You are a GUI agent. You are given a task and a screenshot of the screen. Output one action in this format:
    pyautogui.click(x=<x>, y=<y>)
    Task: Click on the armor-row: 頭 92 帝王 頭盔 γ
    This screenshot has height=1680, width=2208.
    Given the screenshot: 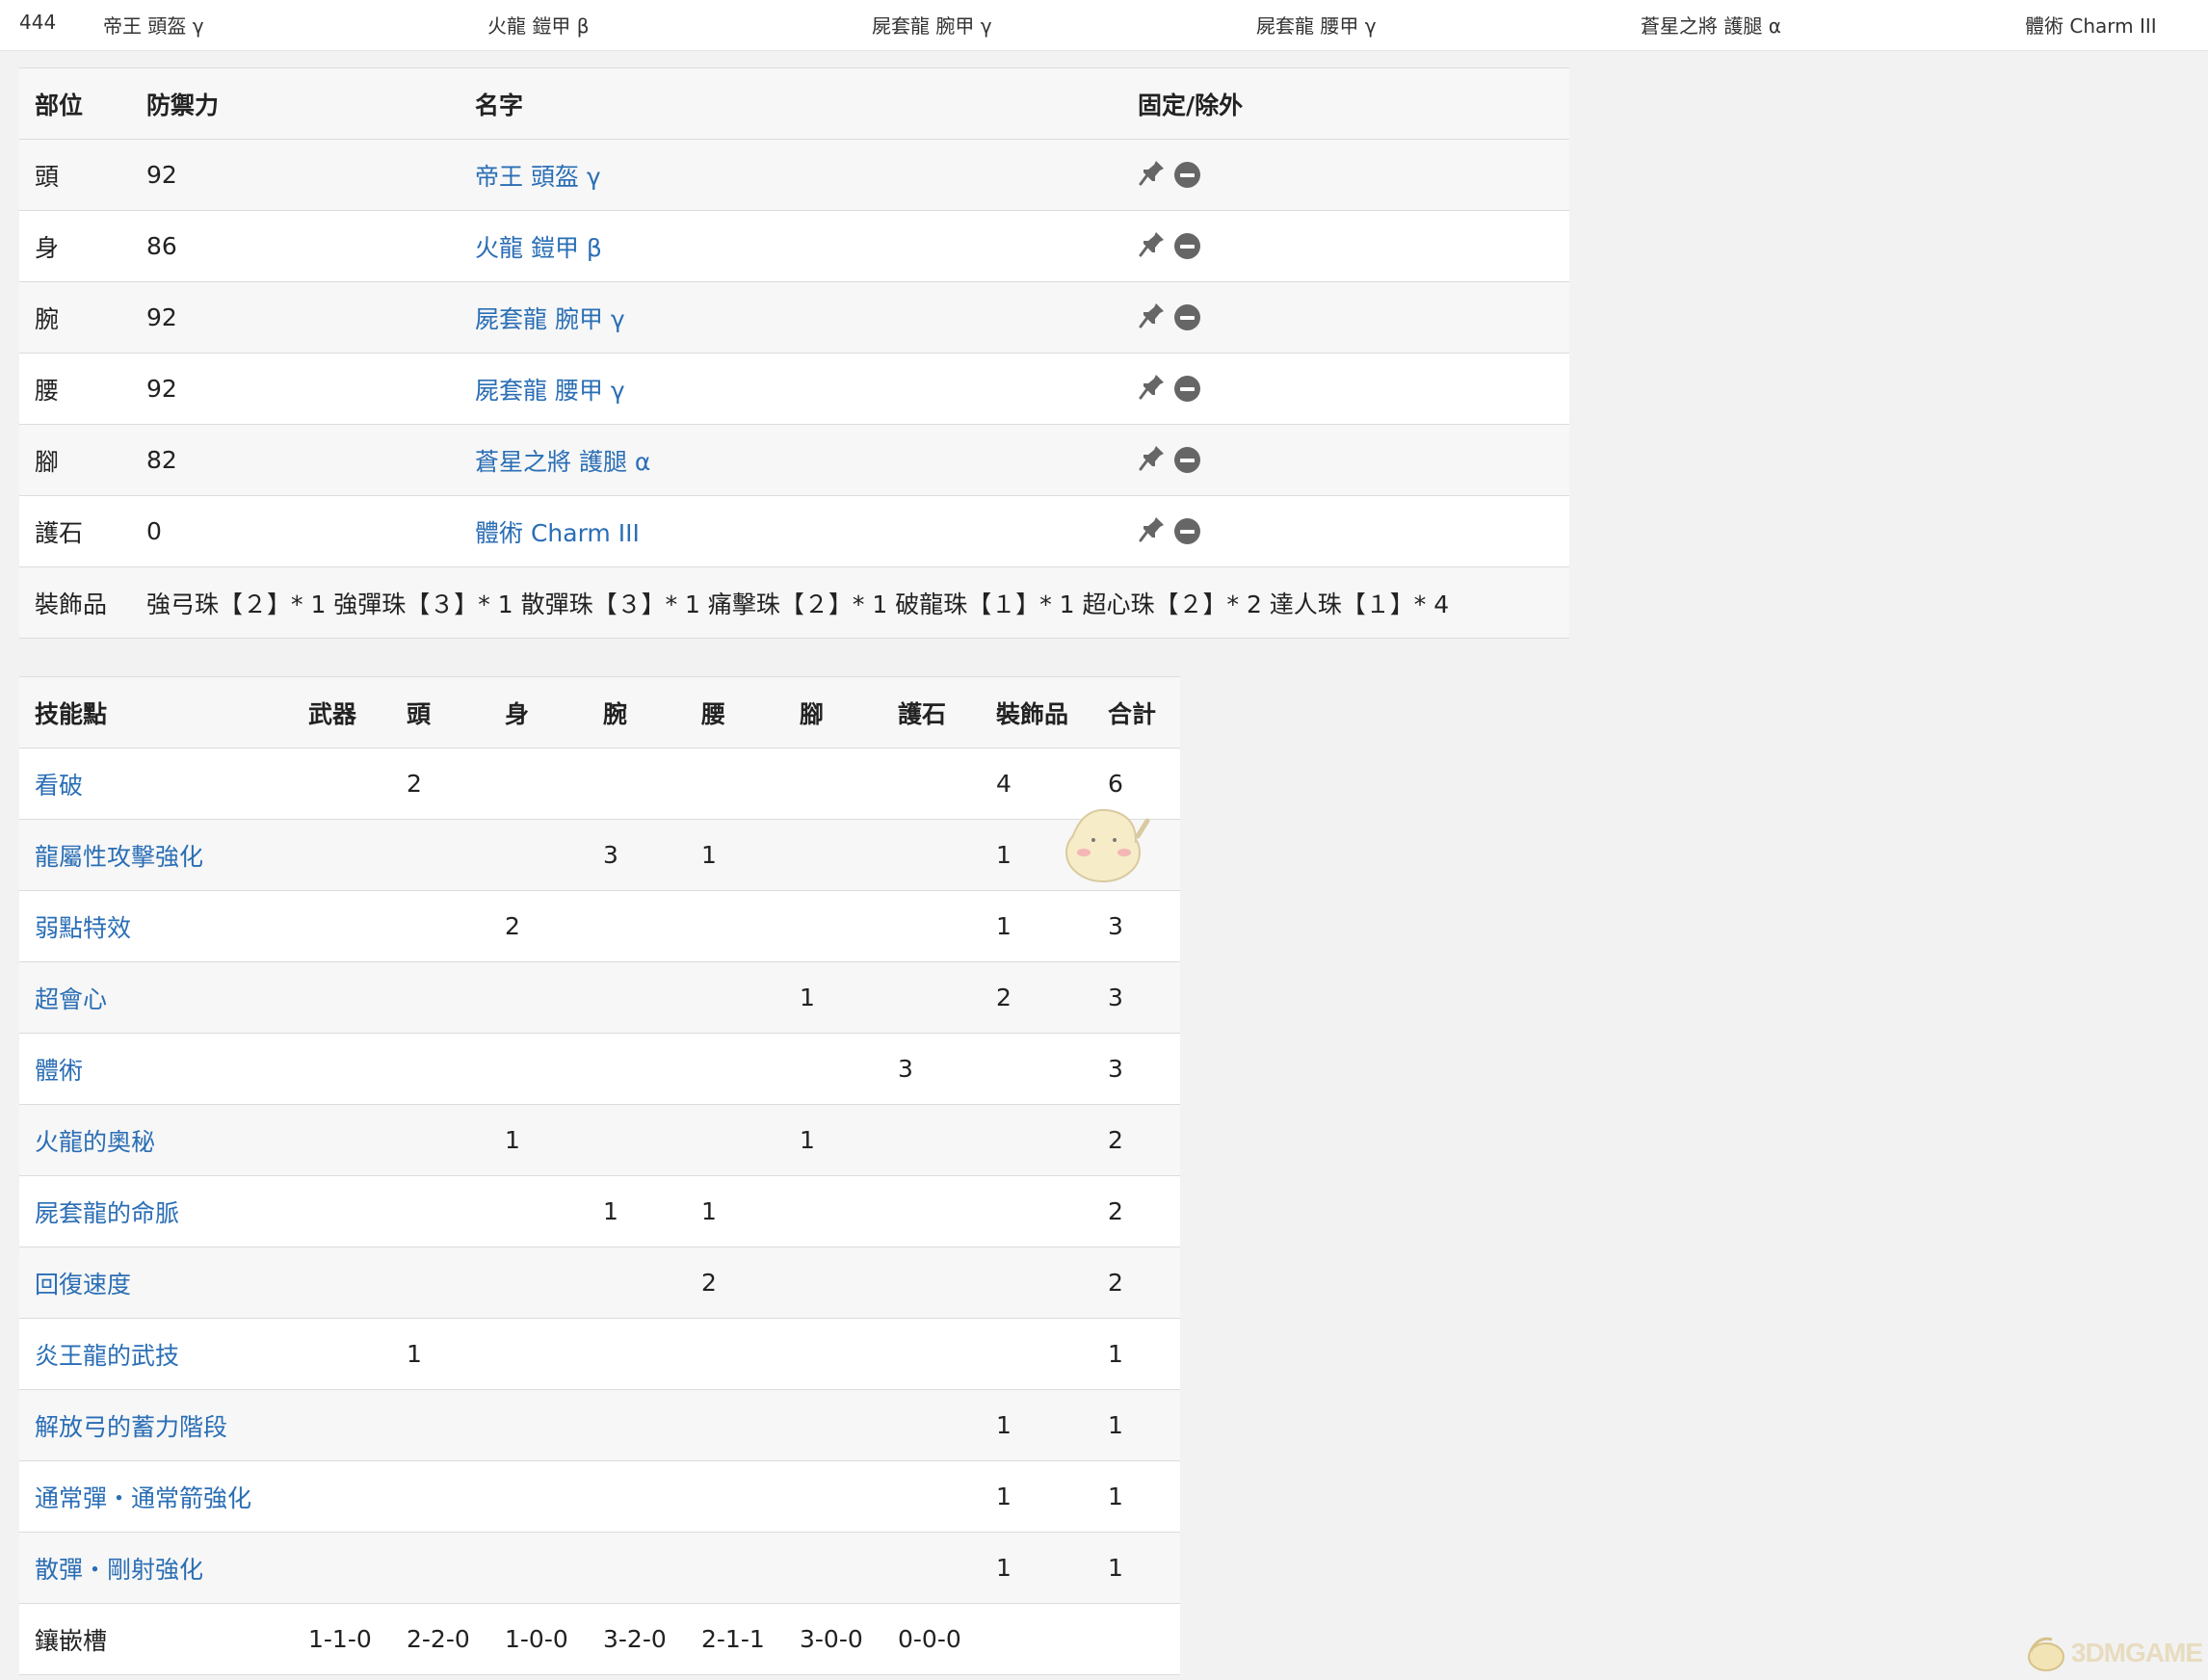 What is the action you would take?
    pyautogui.click(x=794, y=175)
    